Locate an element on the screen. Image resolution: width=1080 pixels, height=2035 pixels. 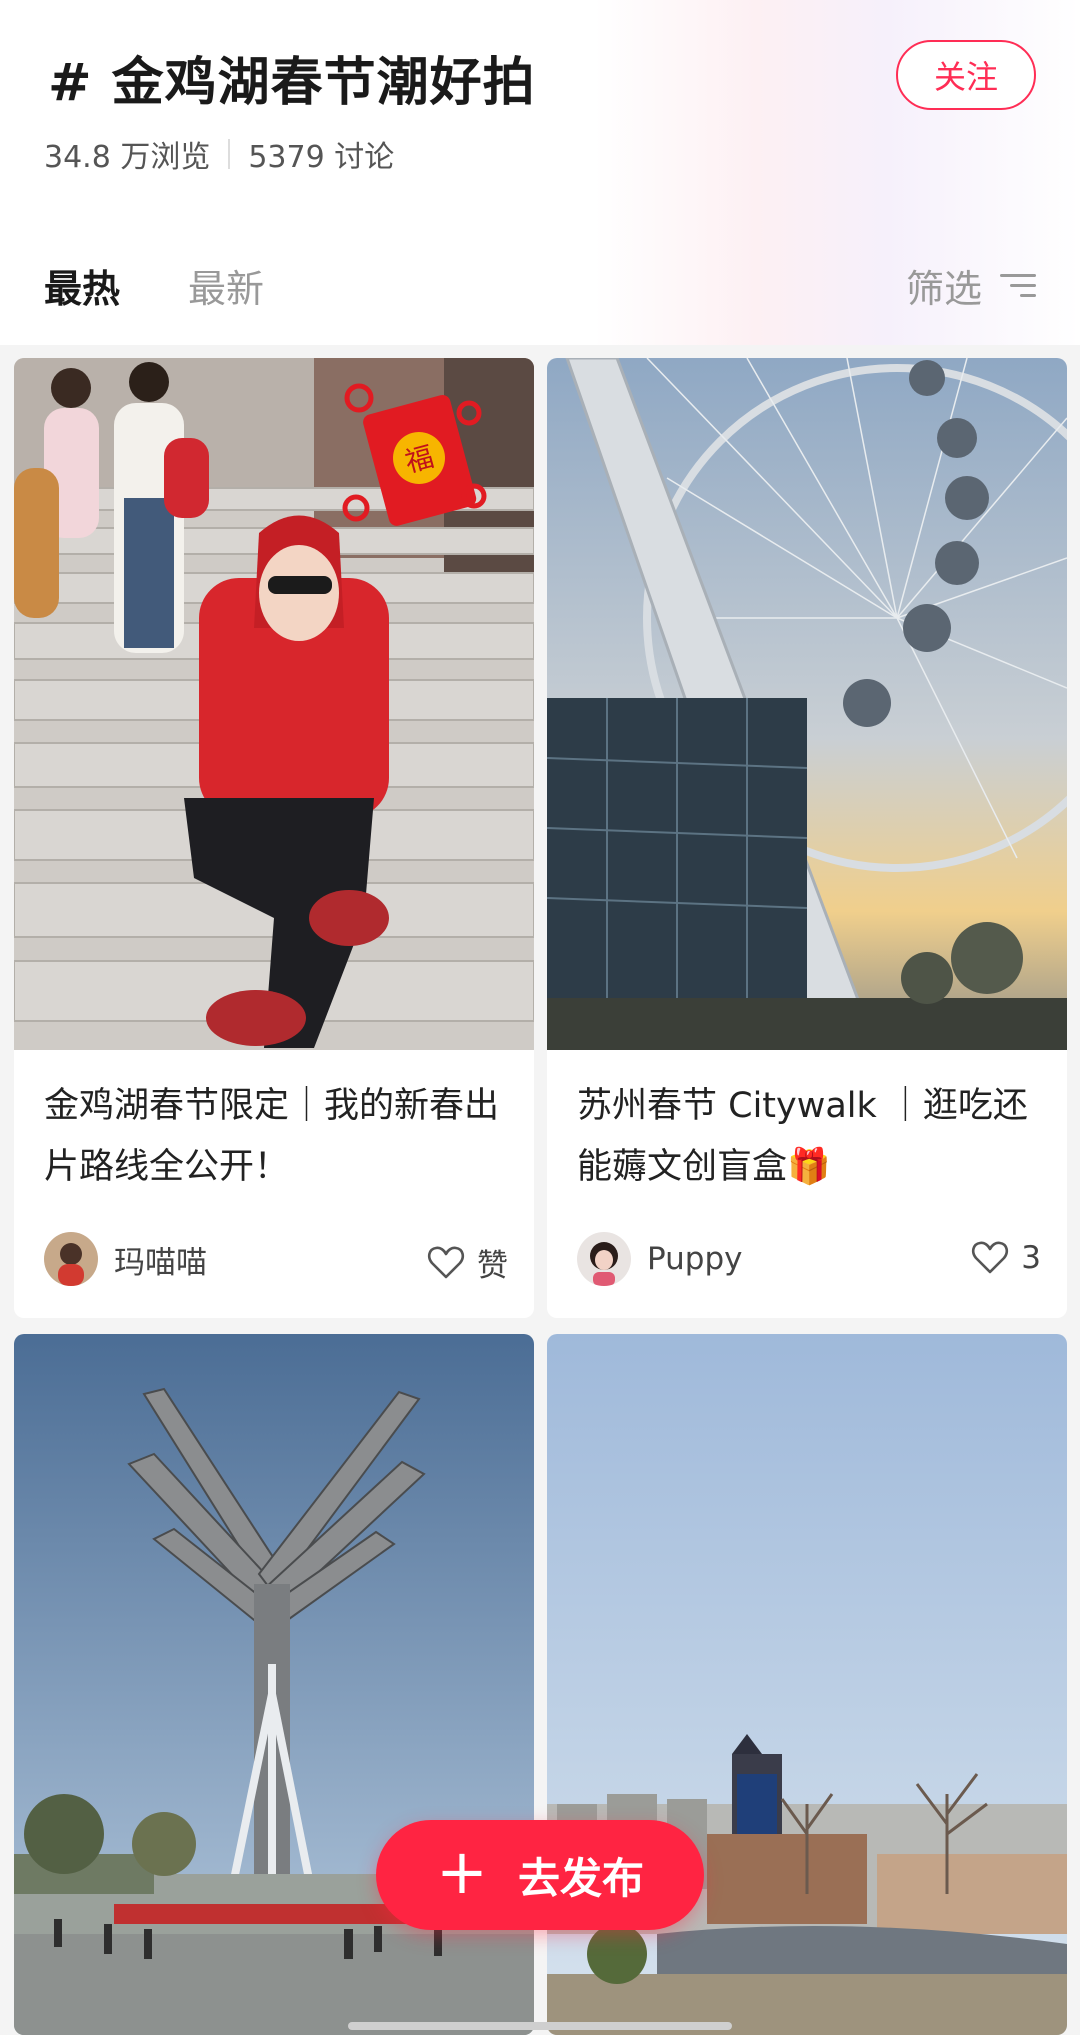
views-count: 34.8 万浏览 is located at coordinates (127, 157).